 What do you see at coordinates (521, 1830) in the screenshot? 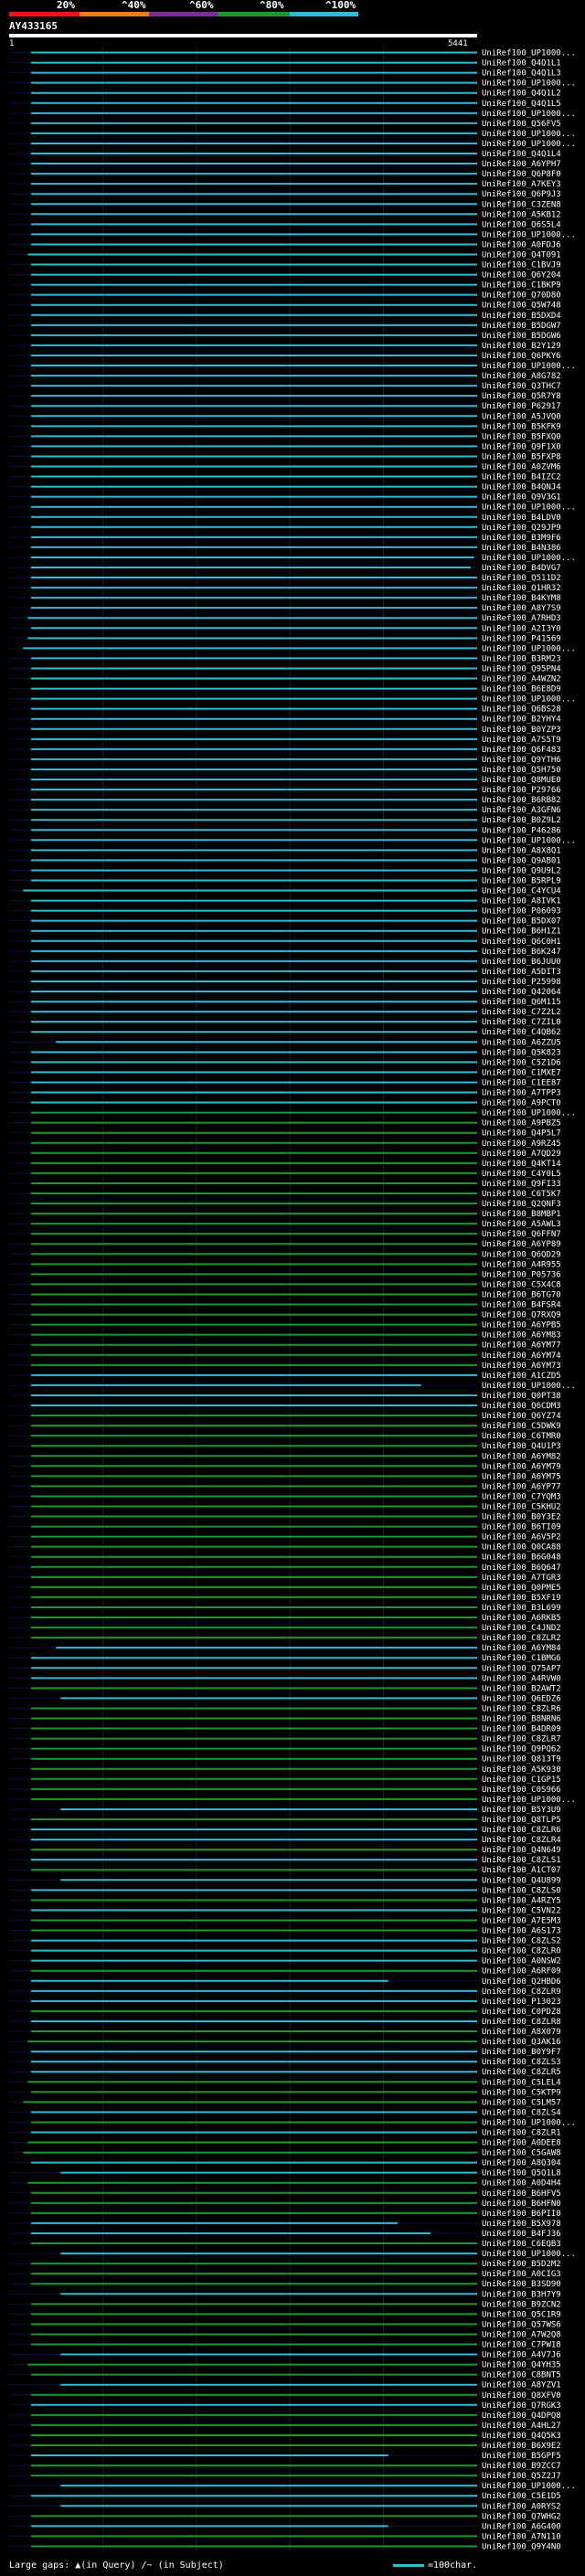
I see `hit-label: UniRef100_C8ZLR6` at bounding box center [521, 1830].